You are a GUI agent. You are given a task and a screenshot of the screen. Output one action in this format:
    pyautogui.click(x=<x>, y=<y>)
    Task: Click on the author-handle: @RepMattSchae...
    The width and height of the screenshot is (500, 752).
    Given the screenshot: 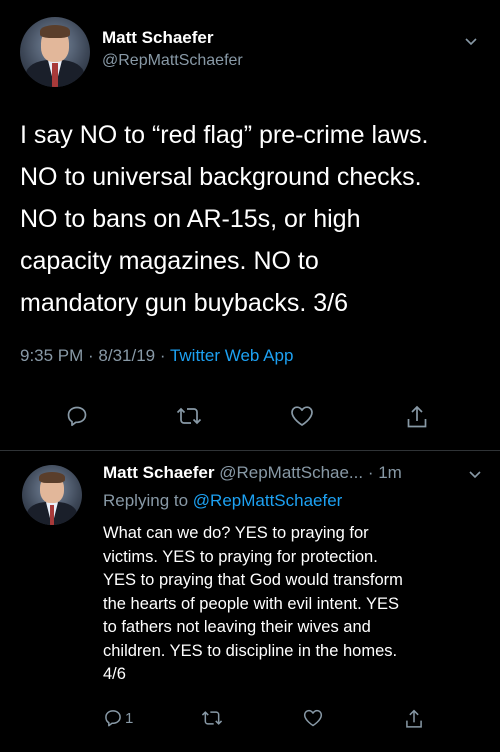 What is the action you would take?
    pyautogui.click(x=291, y=472)
    